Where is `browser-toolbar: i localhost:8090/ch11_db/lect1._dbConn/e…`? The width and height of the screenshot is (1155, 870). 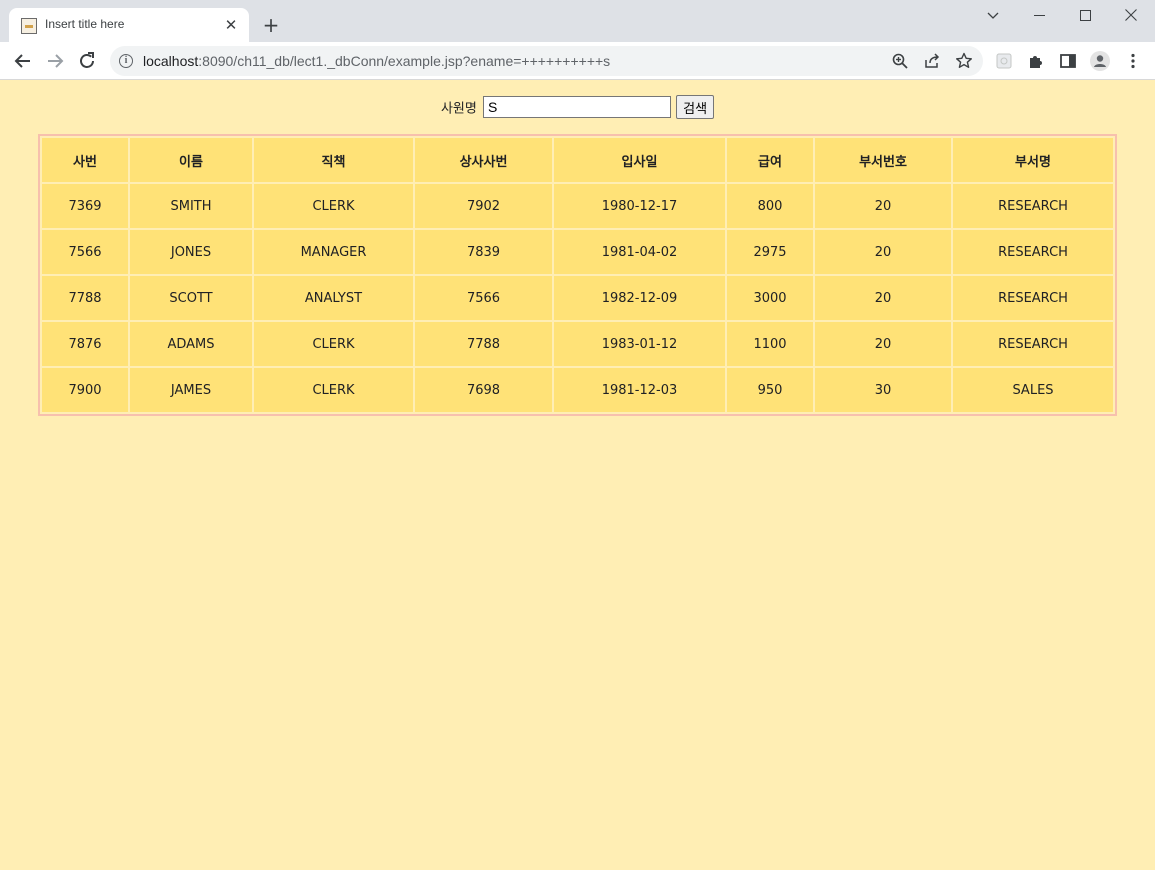
browser-toolbar: i localhost:8090/ch11_db/lect1._dbConn/e… is located at coordinates (577, 61).